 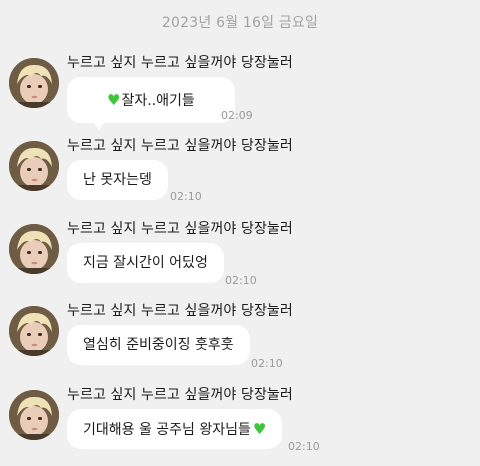 I want to click on date-divider: 2023년 6월 16일 금요일, so click(x=240, y=23).